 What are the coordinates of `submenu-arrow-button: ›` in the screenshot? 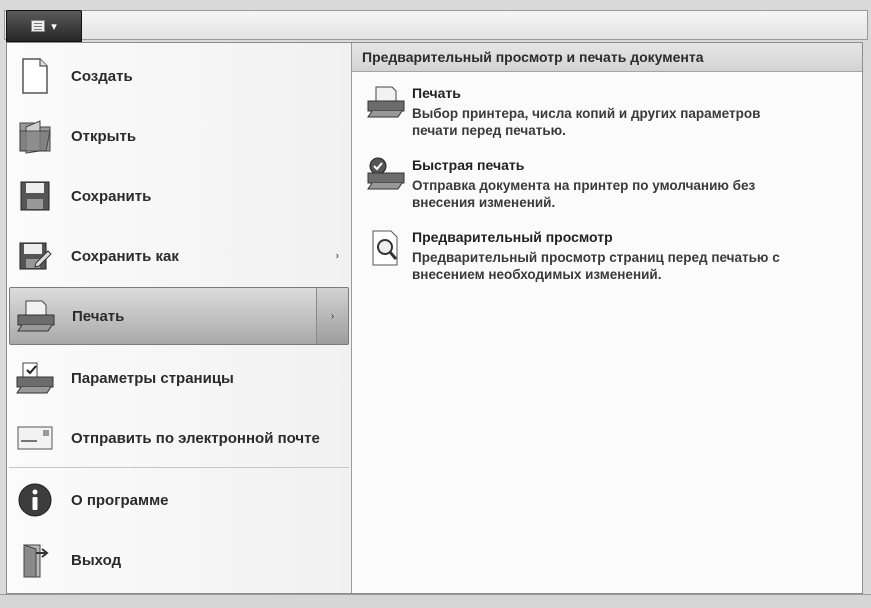 It's located at (332, 316).